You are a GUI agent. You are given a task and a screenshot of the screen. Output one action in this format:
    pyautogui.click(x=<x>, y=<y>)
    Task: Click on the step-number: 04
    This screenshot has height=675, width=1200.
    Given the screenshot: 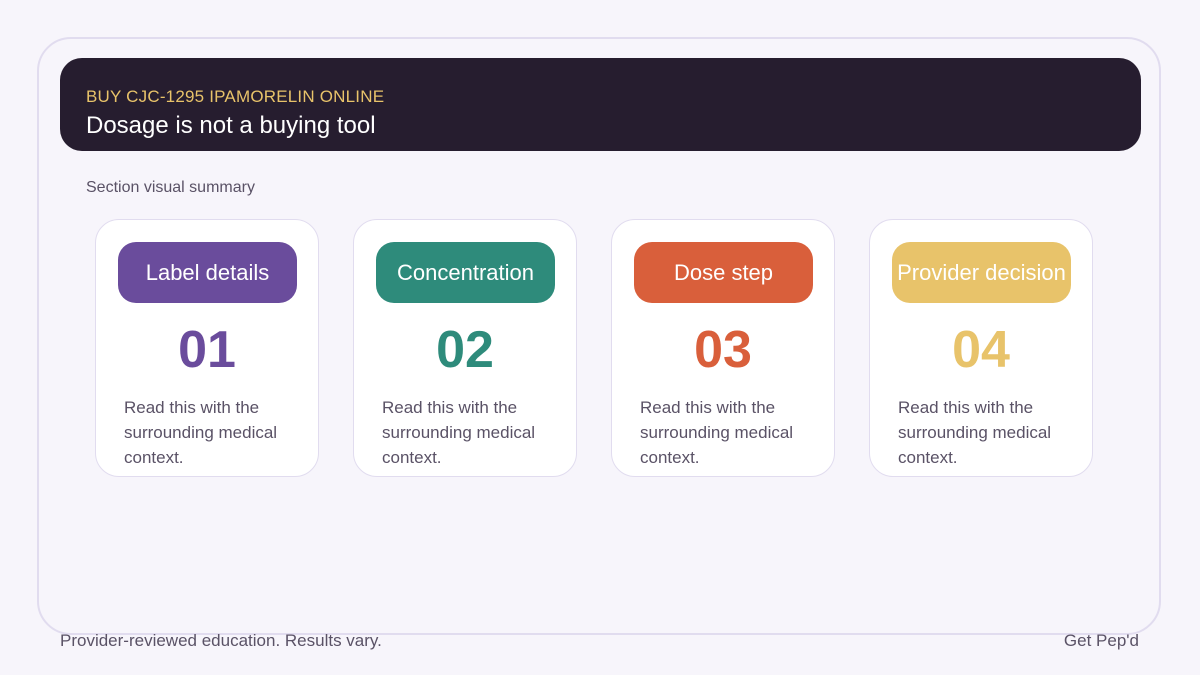 What is the action you would take?
    pyautogui.click(x=981, y=350)
    